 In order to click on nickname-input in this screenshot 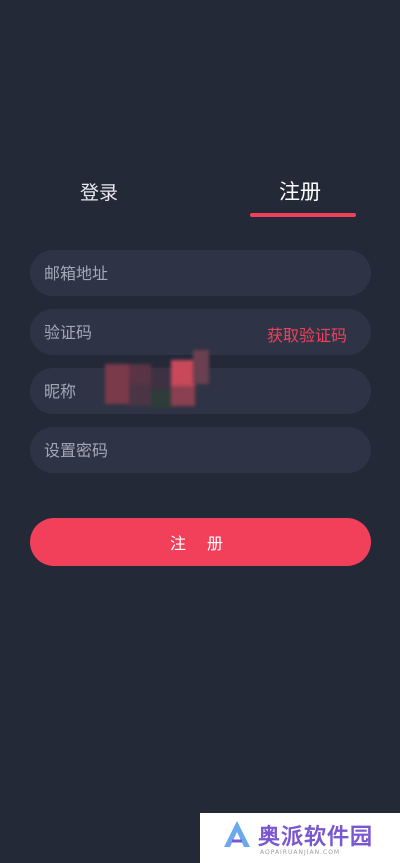, I will do `click(200, 391)`.